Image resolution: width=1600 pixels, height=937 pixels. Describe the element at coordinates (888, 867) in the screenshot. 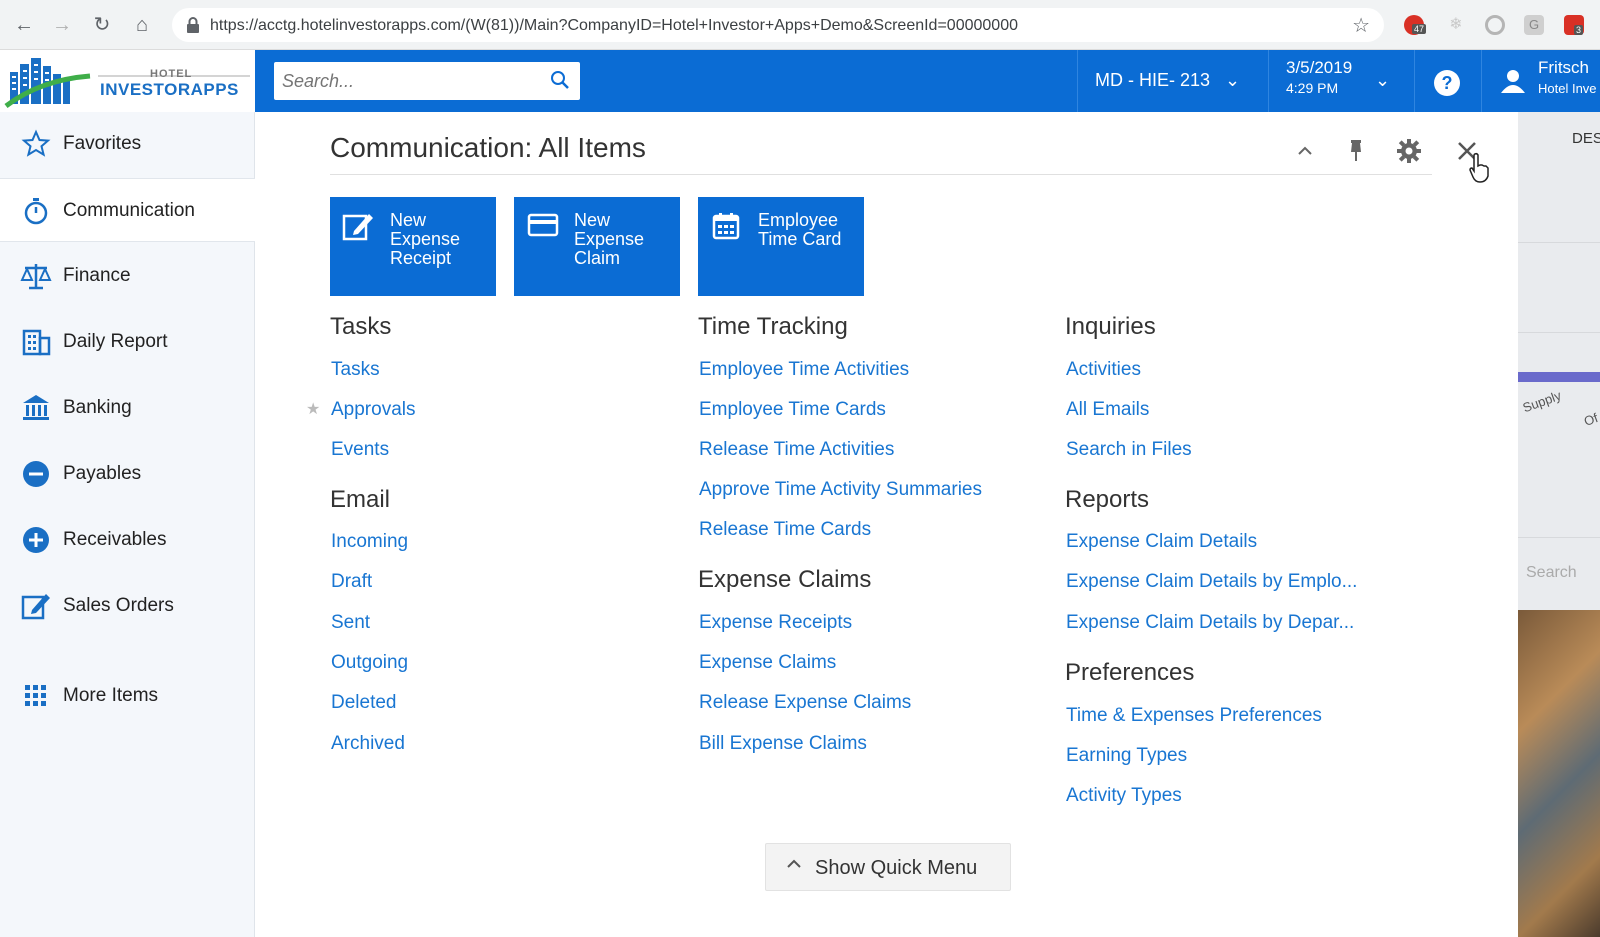

I see `show-quick-menu-button: Show Quick Menu` at that location.